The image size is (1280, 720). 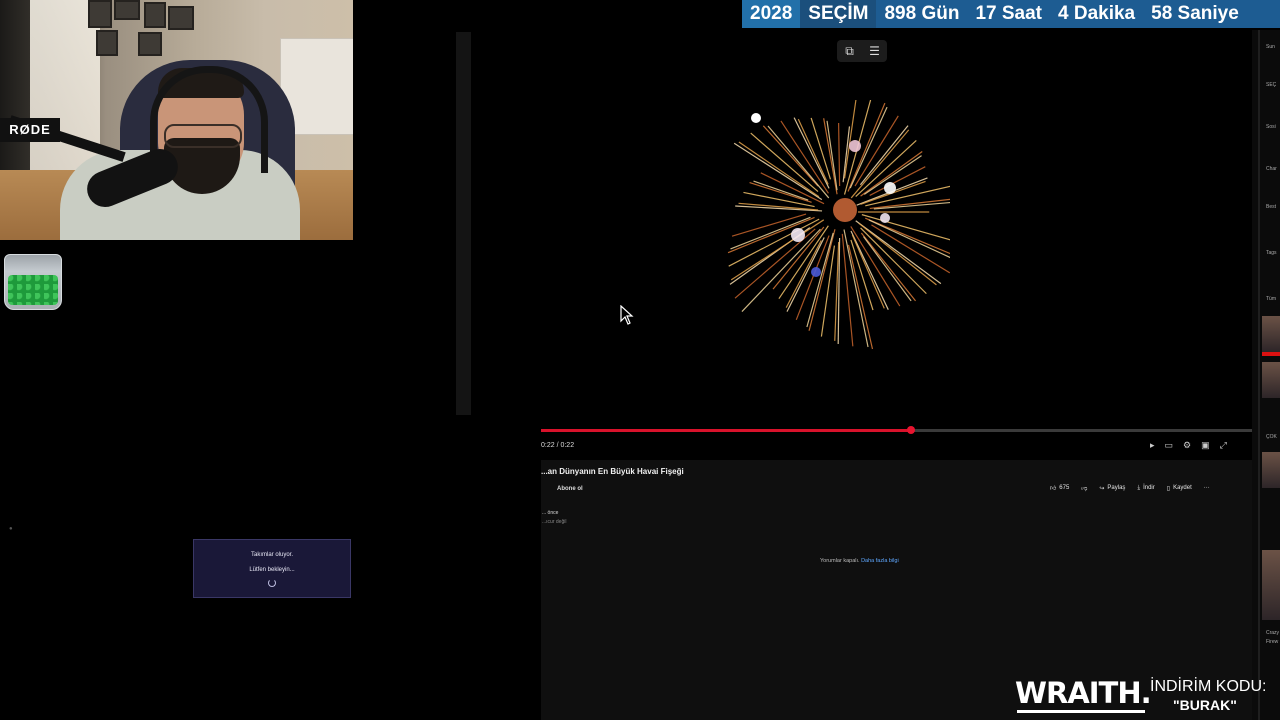 What do you see at coordinates (30, 130) in the screenshot?
I see `mic-brand-label: RØDE` at bounding box center [30, 130].